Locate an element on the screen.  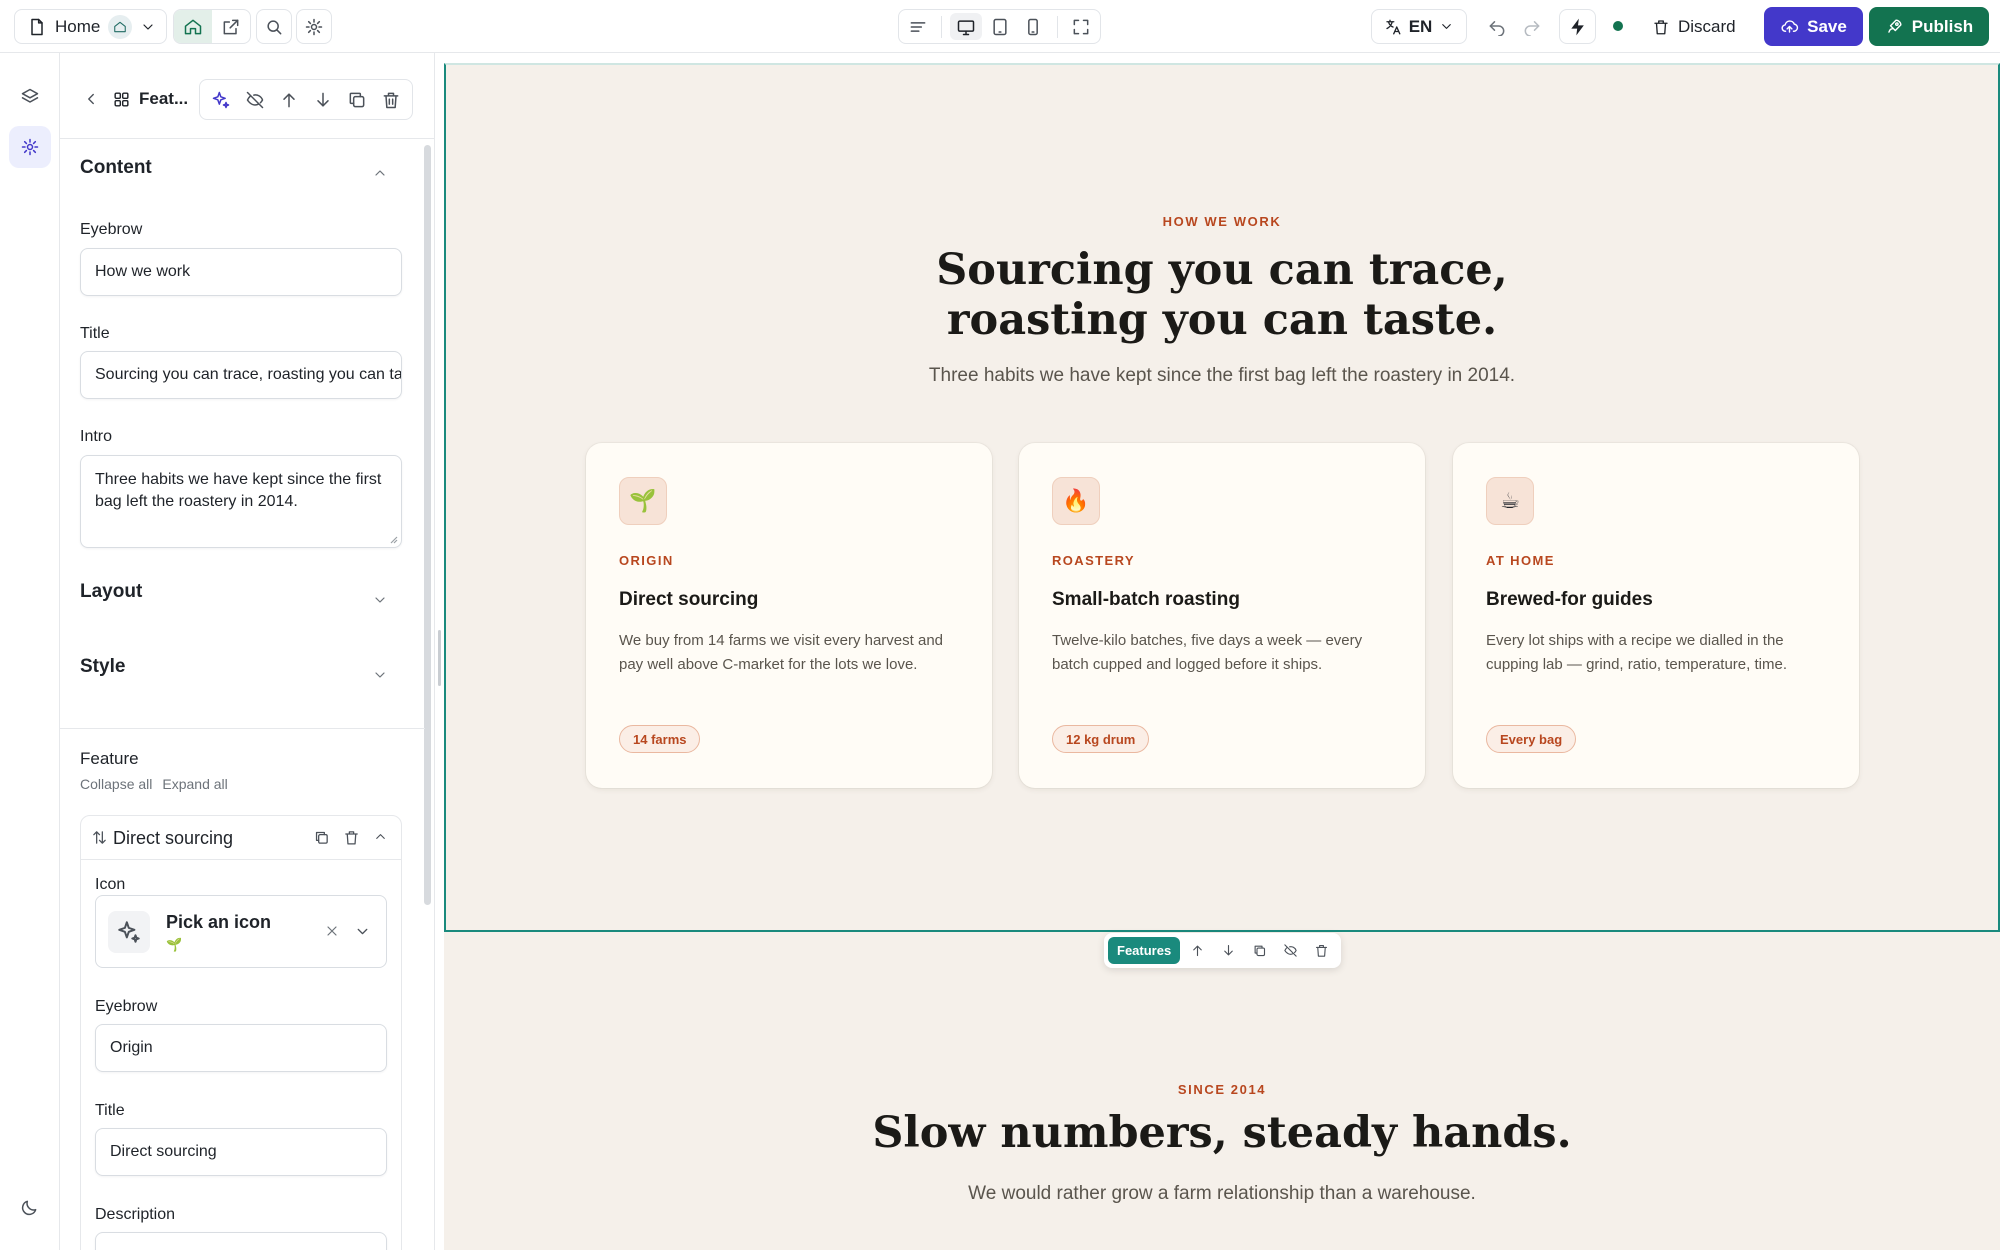
stats-eyebrow: SINCE 2014 is located at coordinates (1222, 1089).